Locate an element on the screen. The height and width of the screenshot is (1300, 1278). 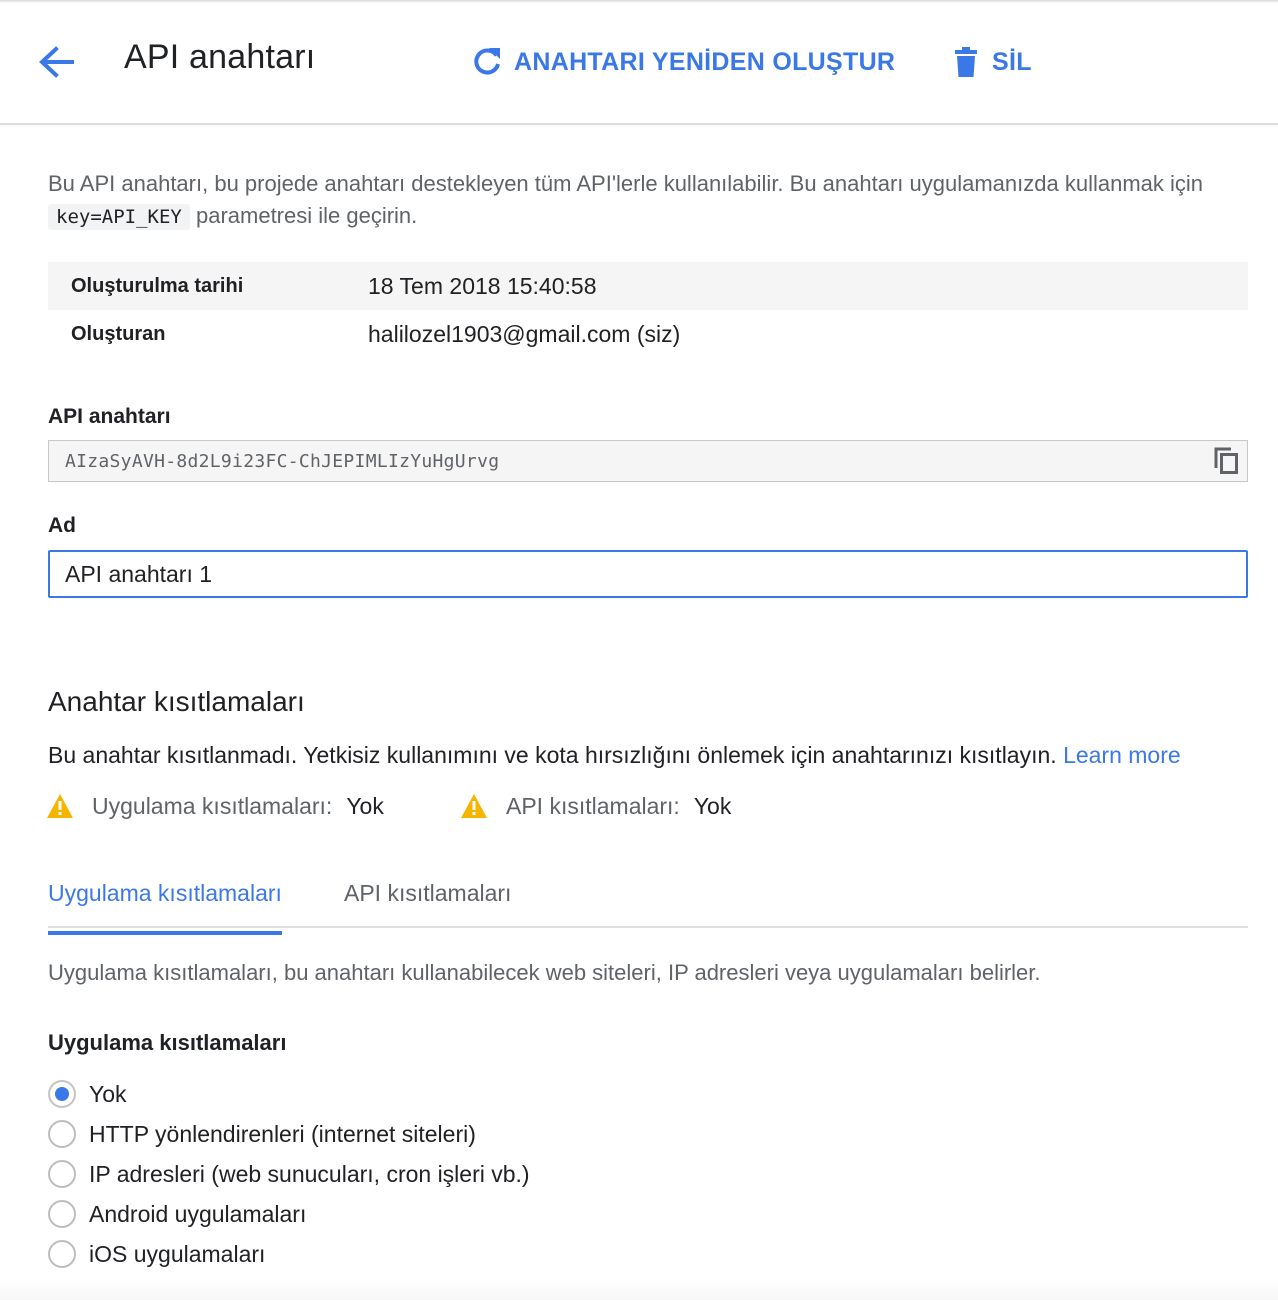
creator-label: Oluşturan is located at coordinates (118, 333).